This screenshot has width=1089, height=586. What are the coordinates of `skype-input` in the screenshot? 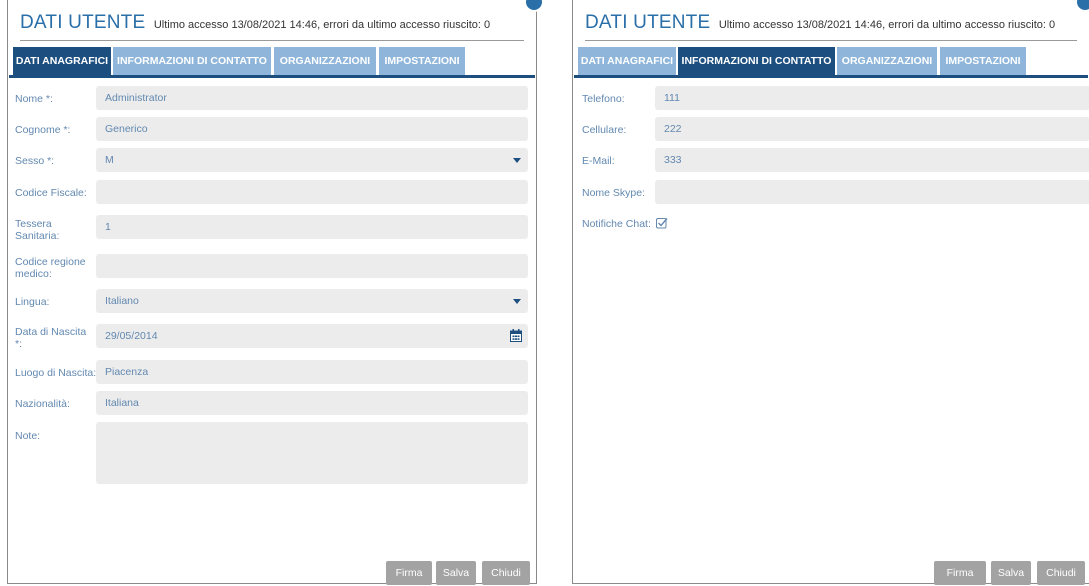 It's located at (872, 192).